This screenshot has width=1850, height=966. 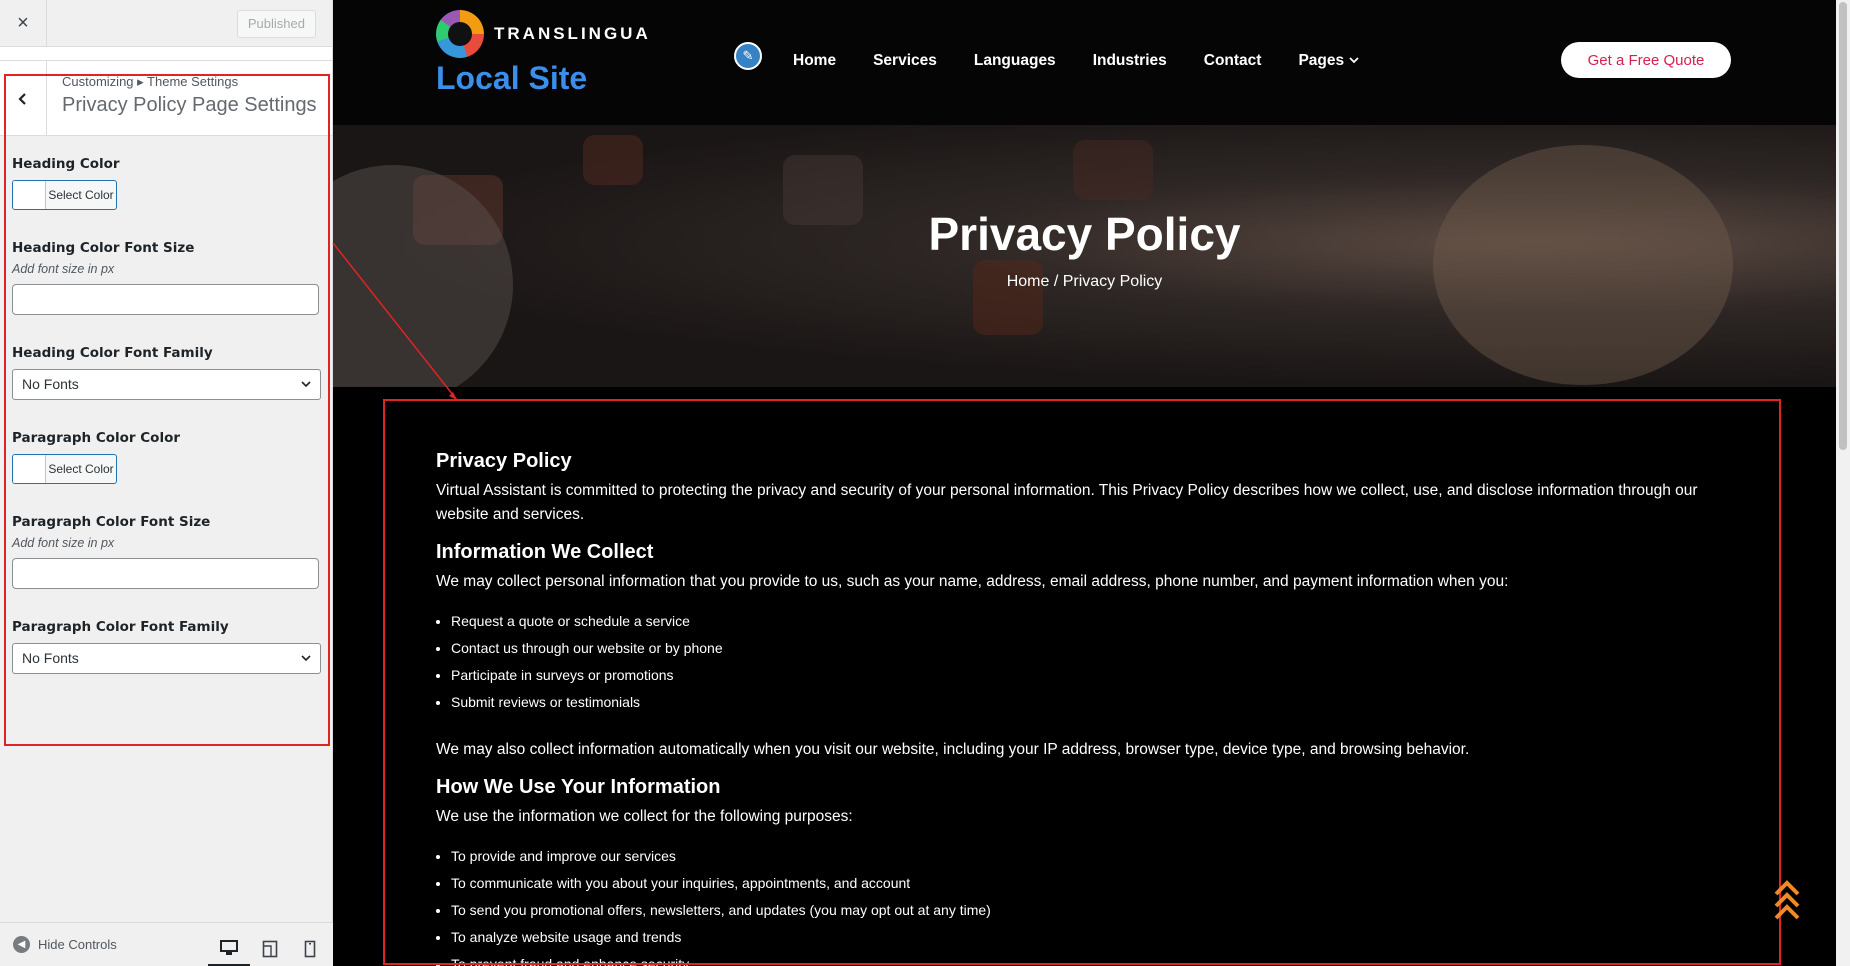 I want to click on list-item: To analyze website usage and trends, so click(x=1083, y=937).